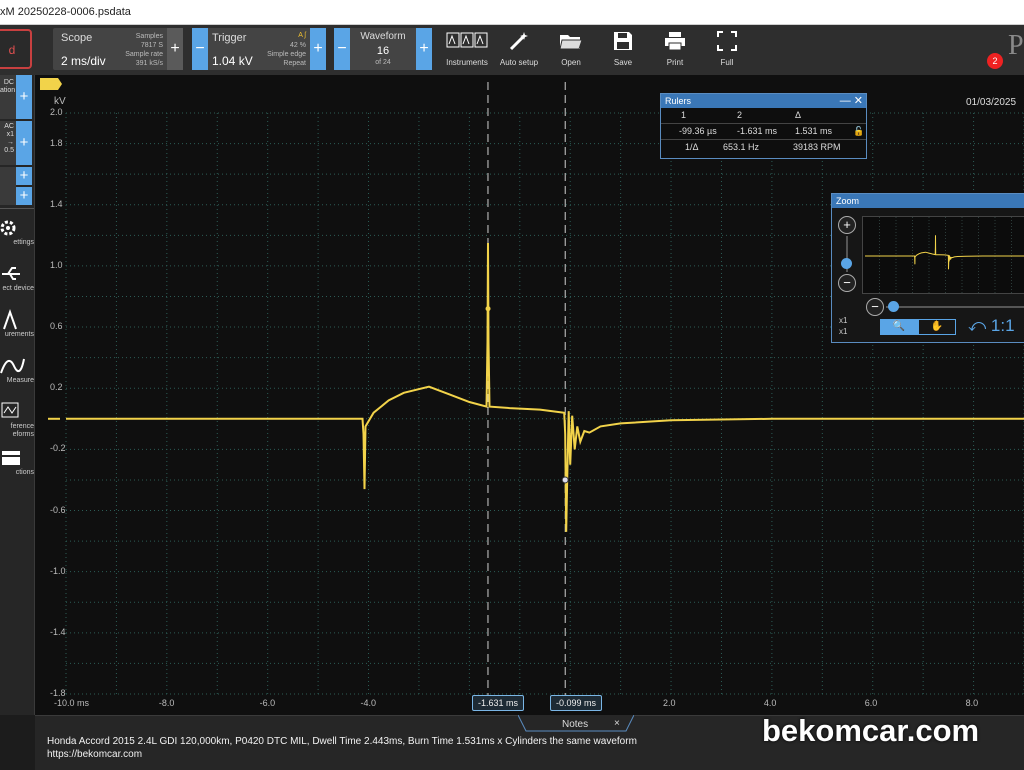 Image resolution: width=1024 pixels, height=770 pixels. What do you see at coordinates (51, 84) in the screenshot?
I see `trigger-position-marker` at bounding box center [51, 84].